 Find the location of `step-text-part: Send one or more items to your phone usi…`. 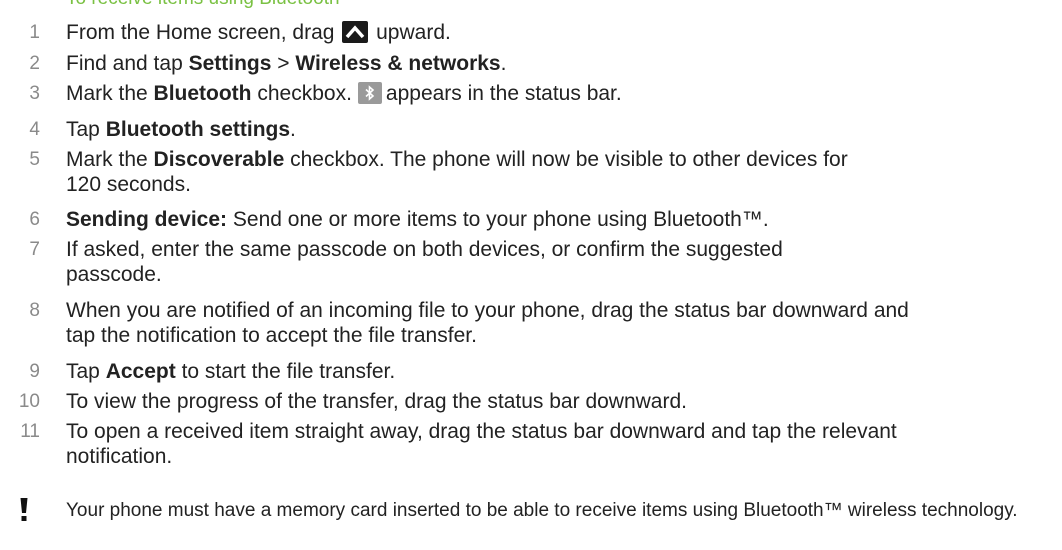

step-text-part: Send one or more items to your phone usi… is located at coordinates (498, 219).